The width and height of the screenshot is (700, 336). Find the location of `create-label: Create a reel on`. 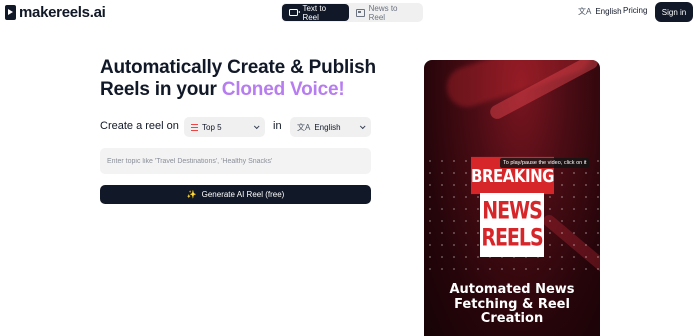

create-label: Create a reel on is located at coordinates (139, 126).